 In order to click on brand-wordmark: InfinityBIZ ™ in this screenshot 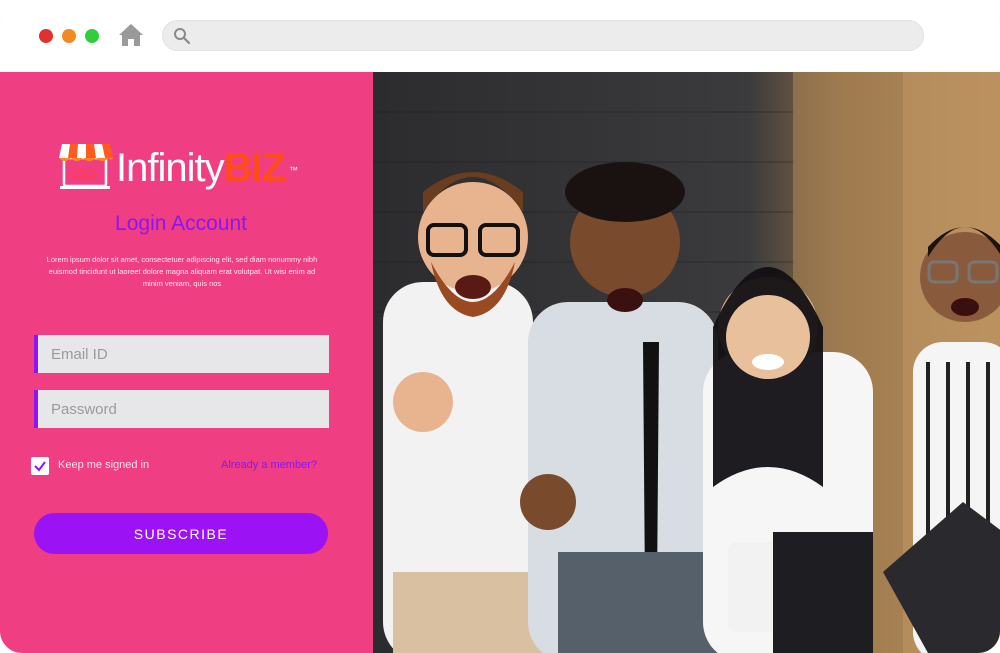, I will do `click(207, 168)`.